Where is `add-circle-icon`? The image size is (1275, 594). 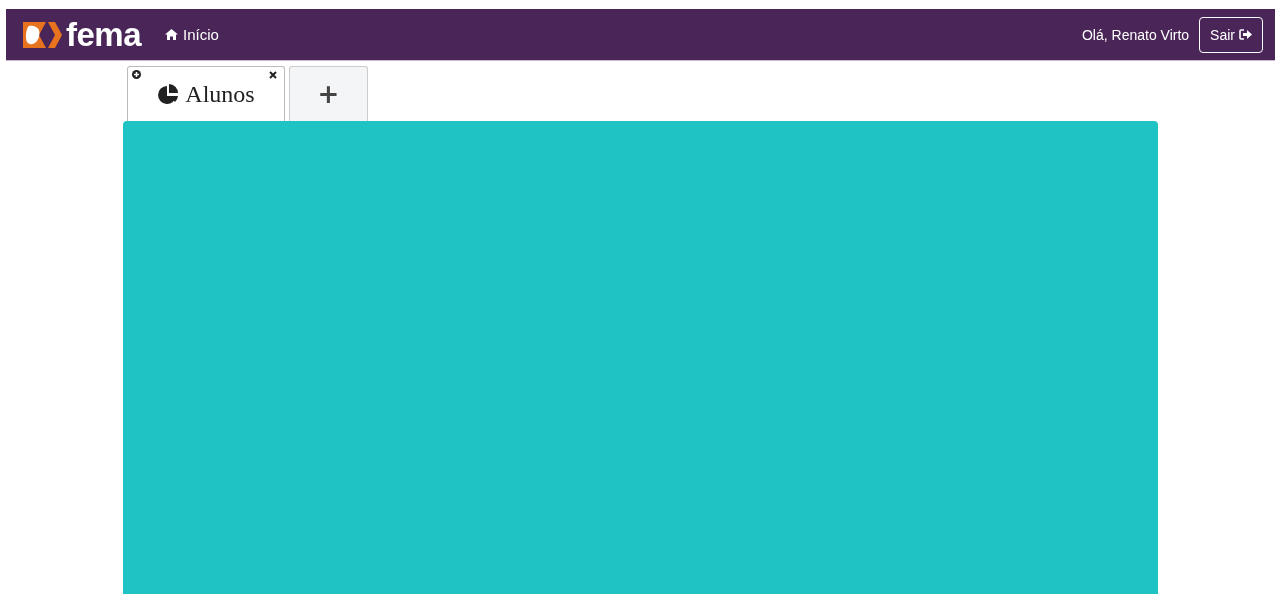 add-circle-icon is located at coordinates (136, 74).